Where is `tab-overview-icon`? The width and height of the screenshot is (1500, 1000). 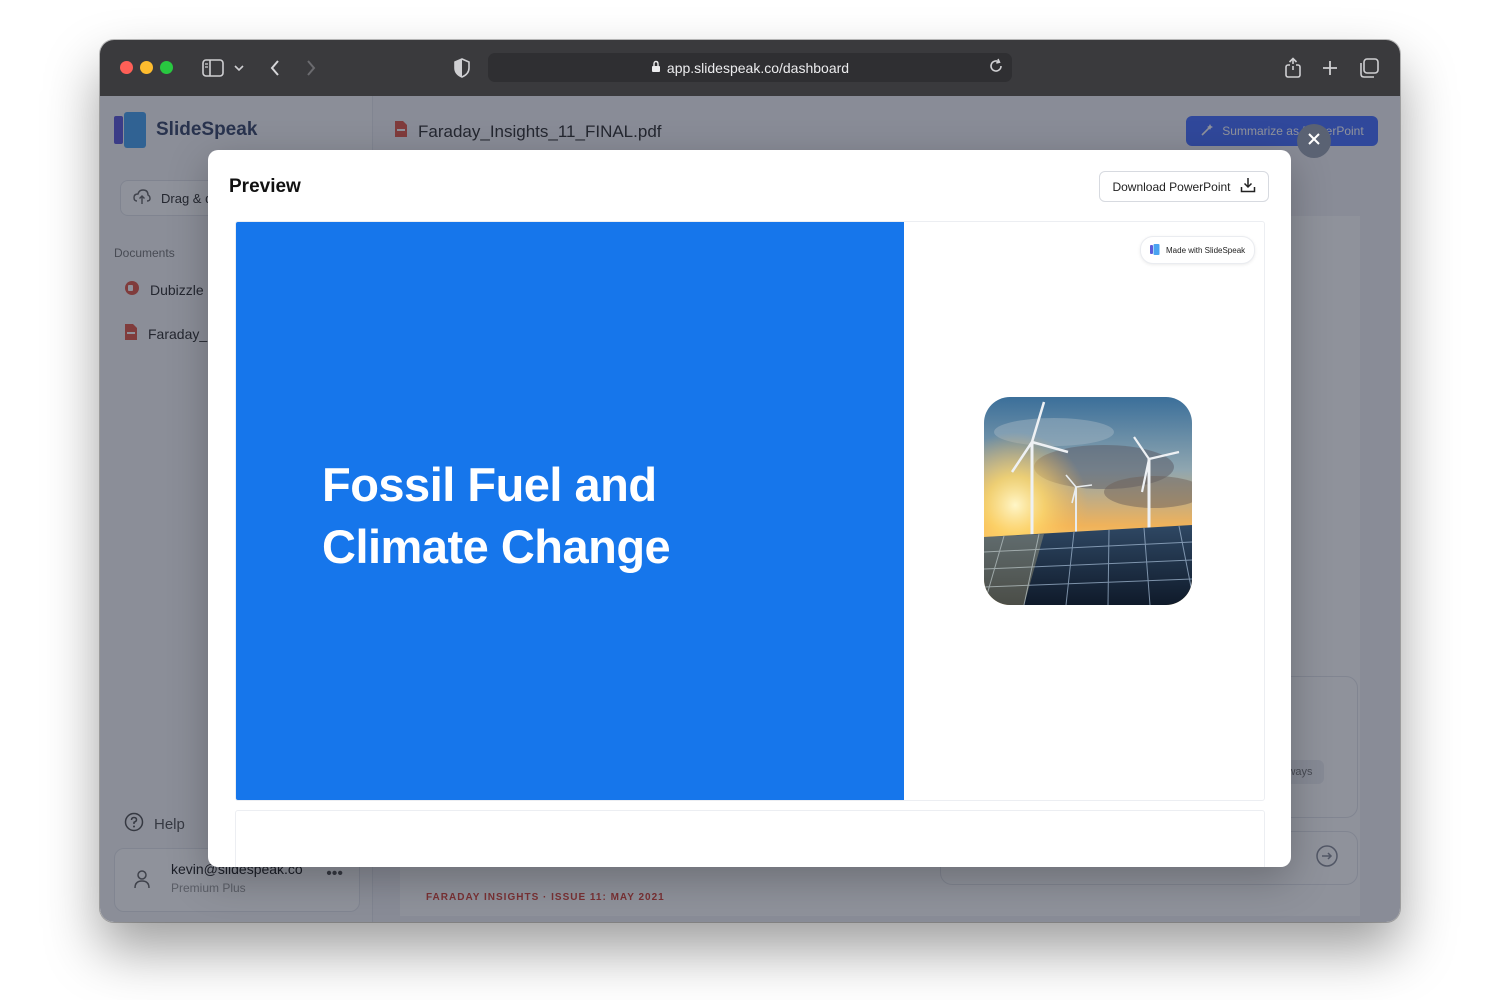
tab-overview-icon is located at coordinates (1369, 68).